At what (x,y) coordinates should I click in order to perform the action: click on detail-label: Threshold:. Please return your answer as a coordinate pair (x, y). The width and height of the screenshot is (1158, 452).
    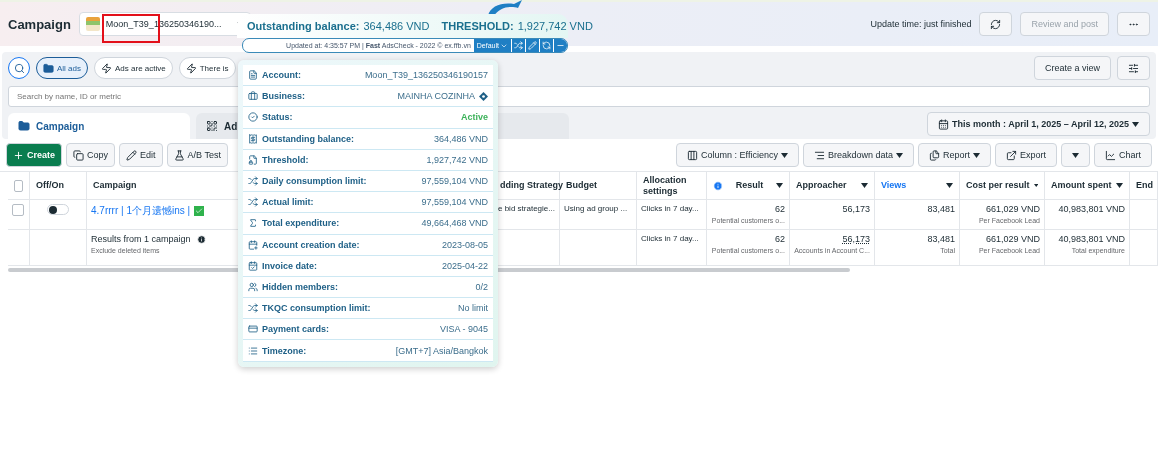
    Looking at the image, I should click on (285, 159).